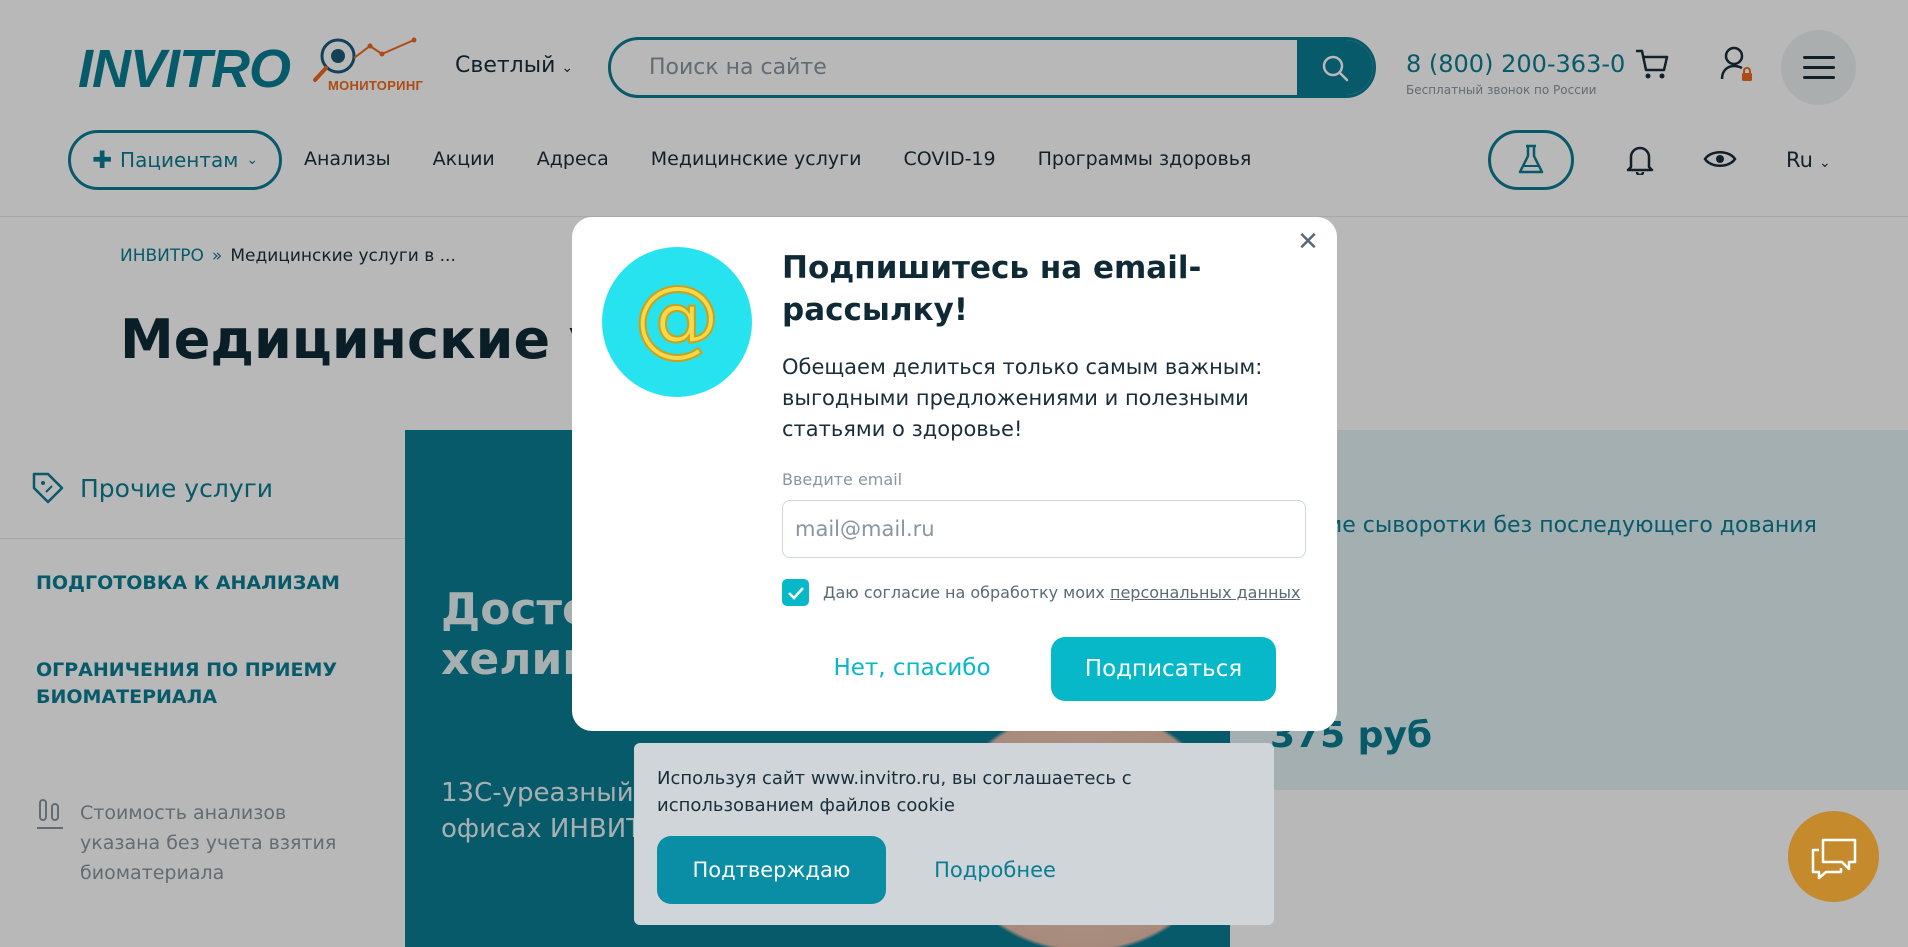  Describe the element at coordinates (1163, 669) in the screenshot. I see `subscribe-button: Подписаться` at that location.